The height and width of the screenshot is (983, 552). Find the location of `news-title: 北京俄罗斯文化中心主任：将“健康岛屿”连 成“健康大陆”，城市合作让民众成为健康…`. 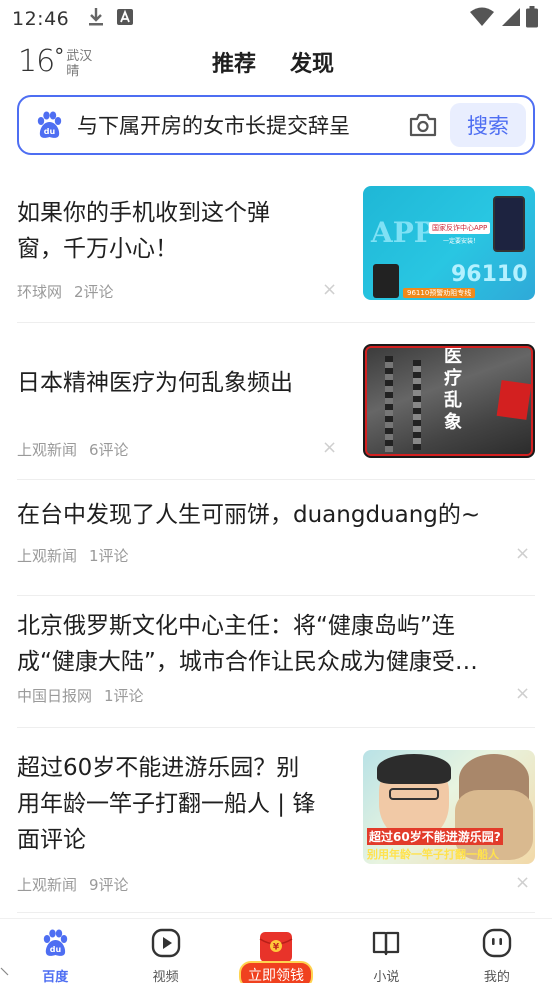

news-title: 北京俄罗斯文化中心主任：将“健康岛屿”连 成“健康大陆”，城市合作让民众成为健康… is located at coordinates (247, 644).